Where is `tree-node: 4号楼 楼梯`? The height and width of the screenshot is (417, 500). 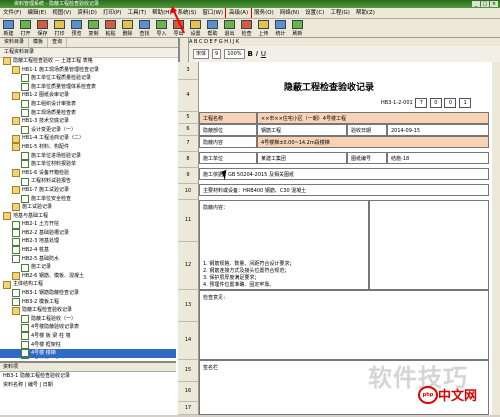
tree-node: 4号楼 楼梯 is located at coordinates (88, 353).